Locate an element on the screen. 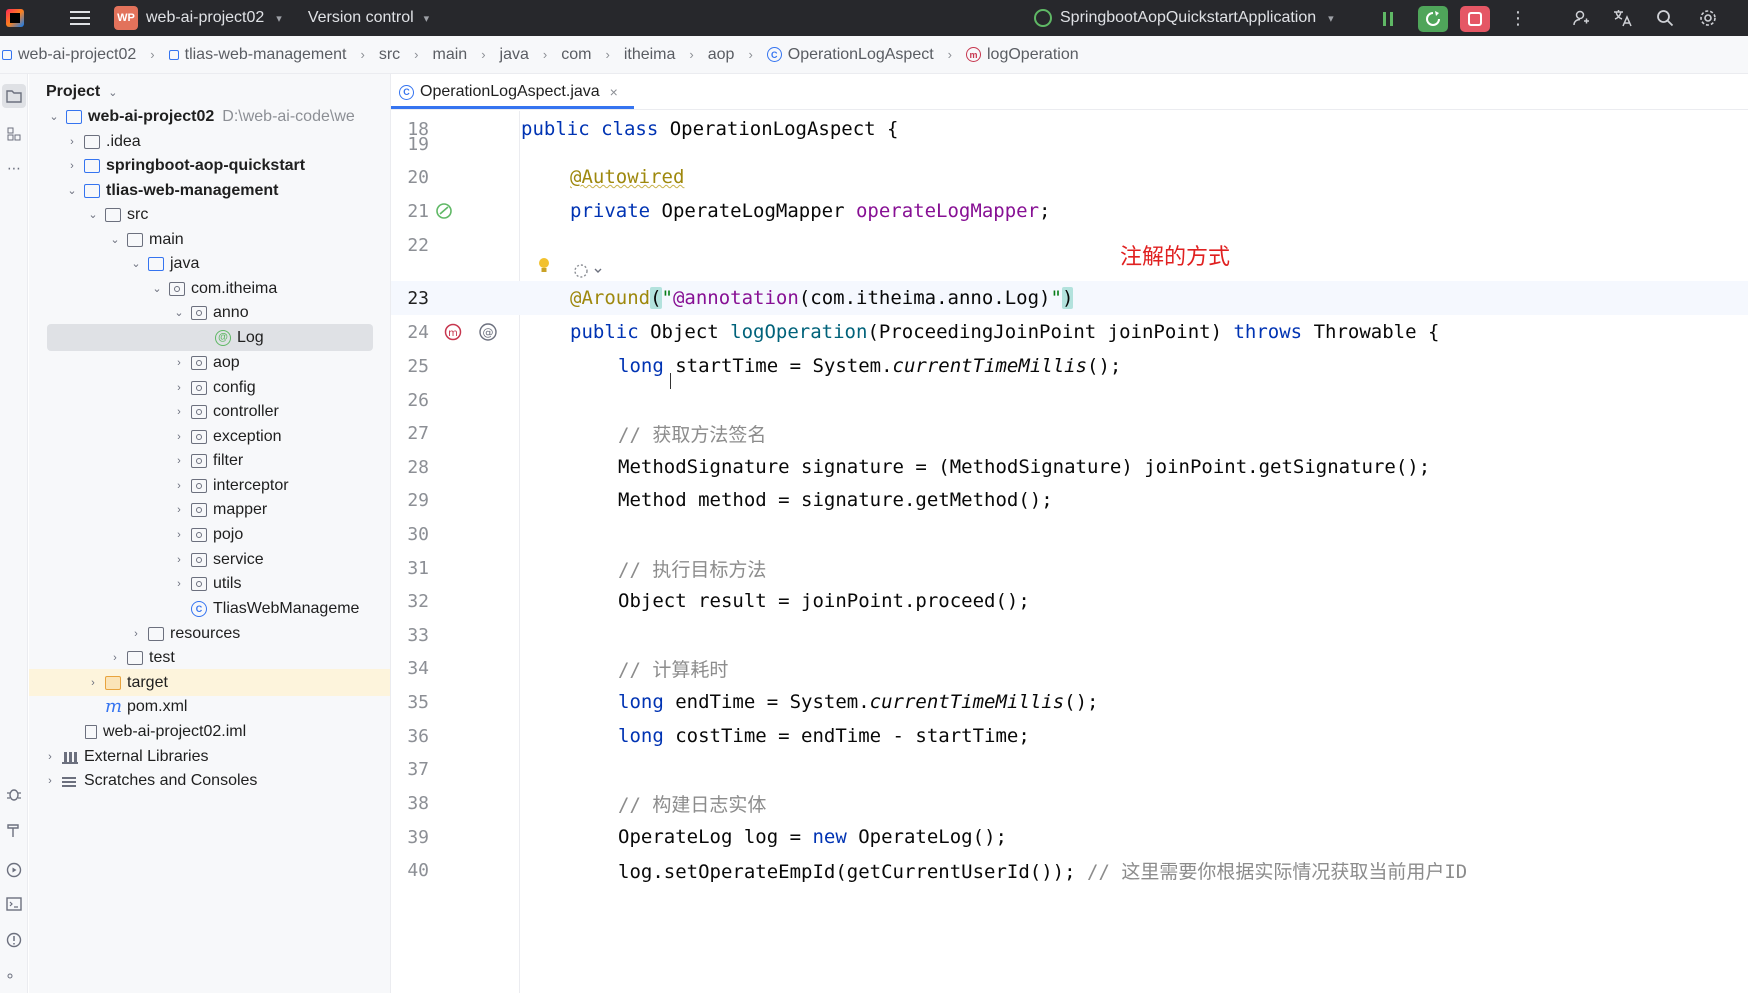 This screenshot has width=1748, height=993. tree-item-java: ⌄ java is located at coordinates (209, 263).